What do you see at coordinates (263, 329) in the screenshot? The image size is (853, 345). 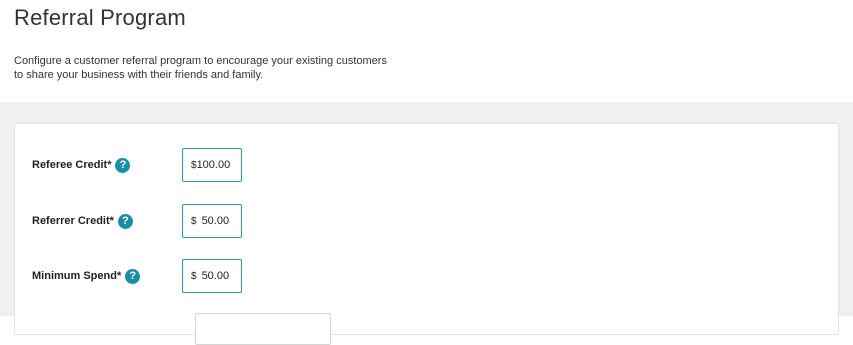 I see `partially-visible-input` at bounding box center [263, 329].